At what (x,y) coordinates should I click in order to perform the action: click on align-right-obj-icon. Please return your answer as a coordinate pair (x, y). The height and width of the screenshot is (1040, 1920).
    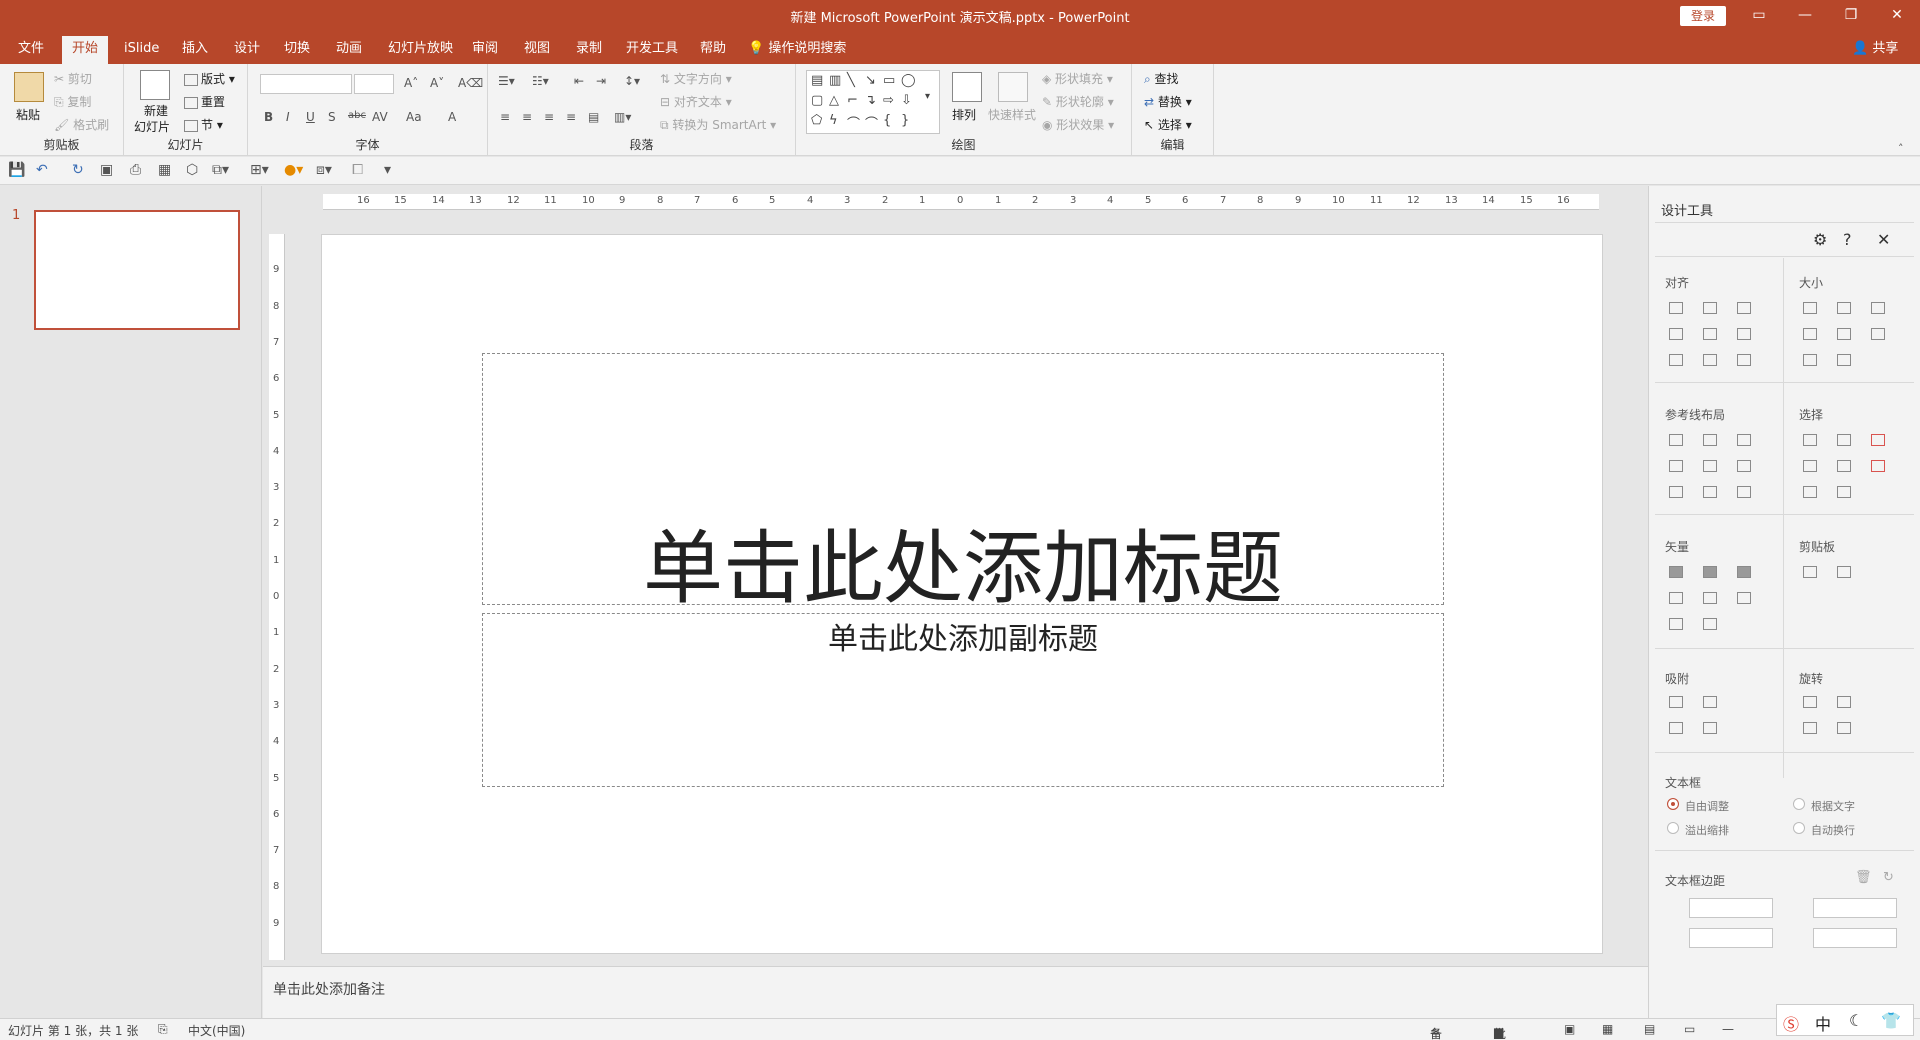
    Looking at the image, I should click on (1744, 308).